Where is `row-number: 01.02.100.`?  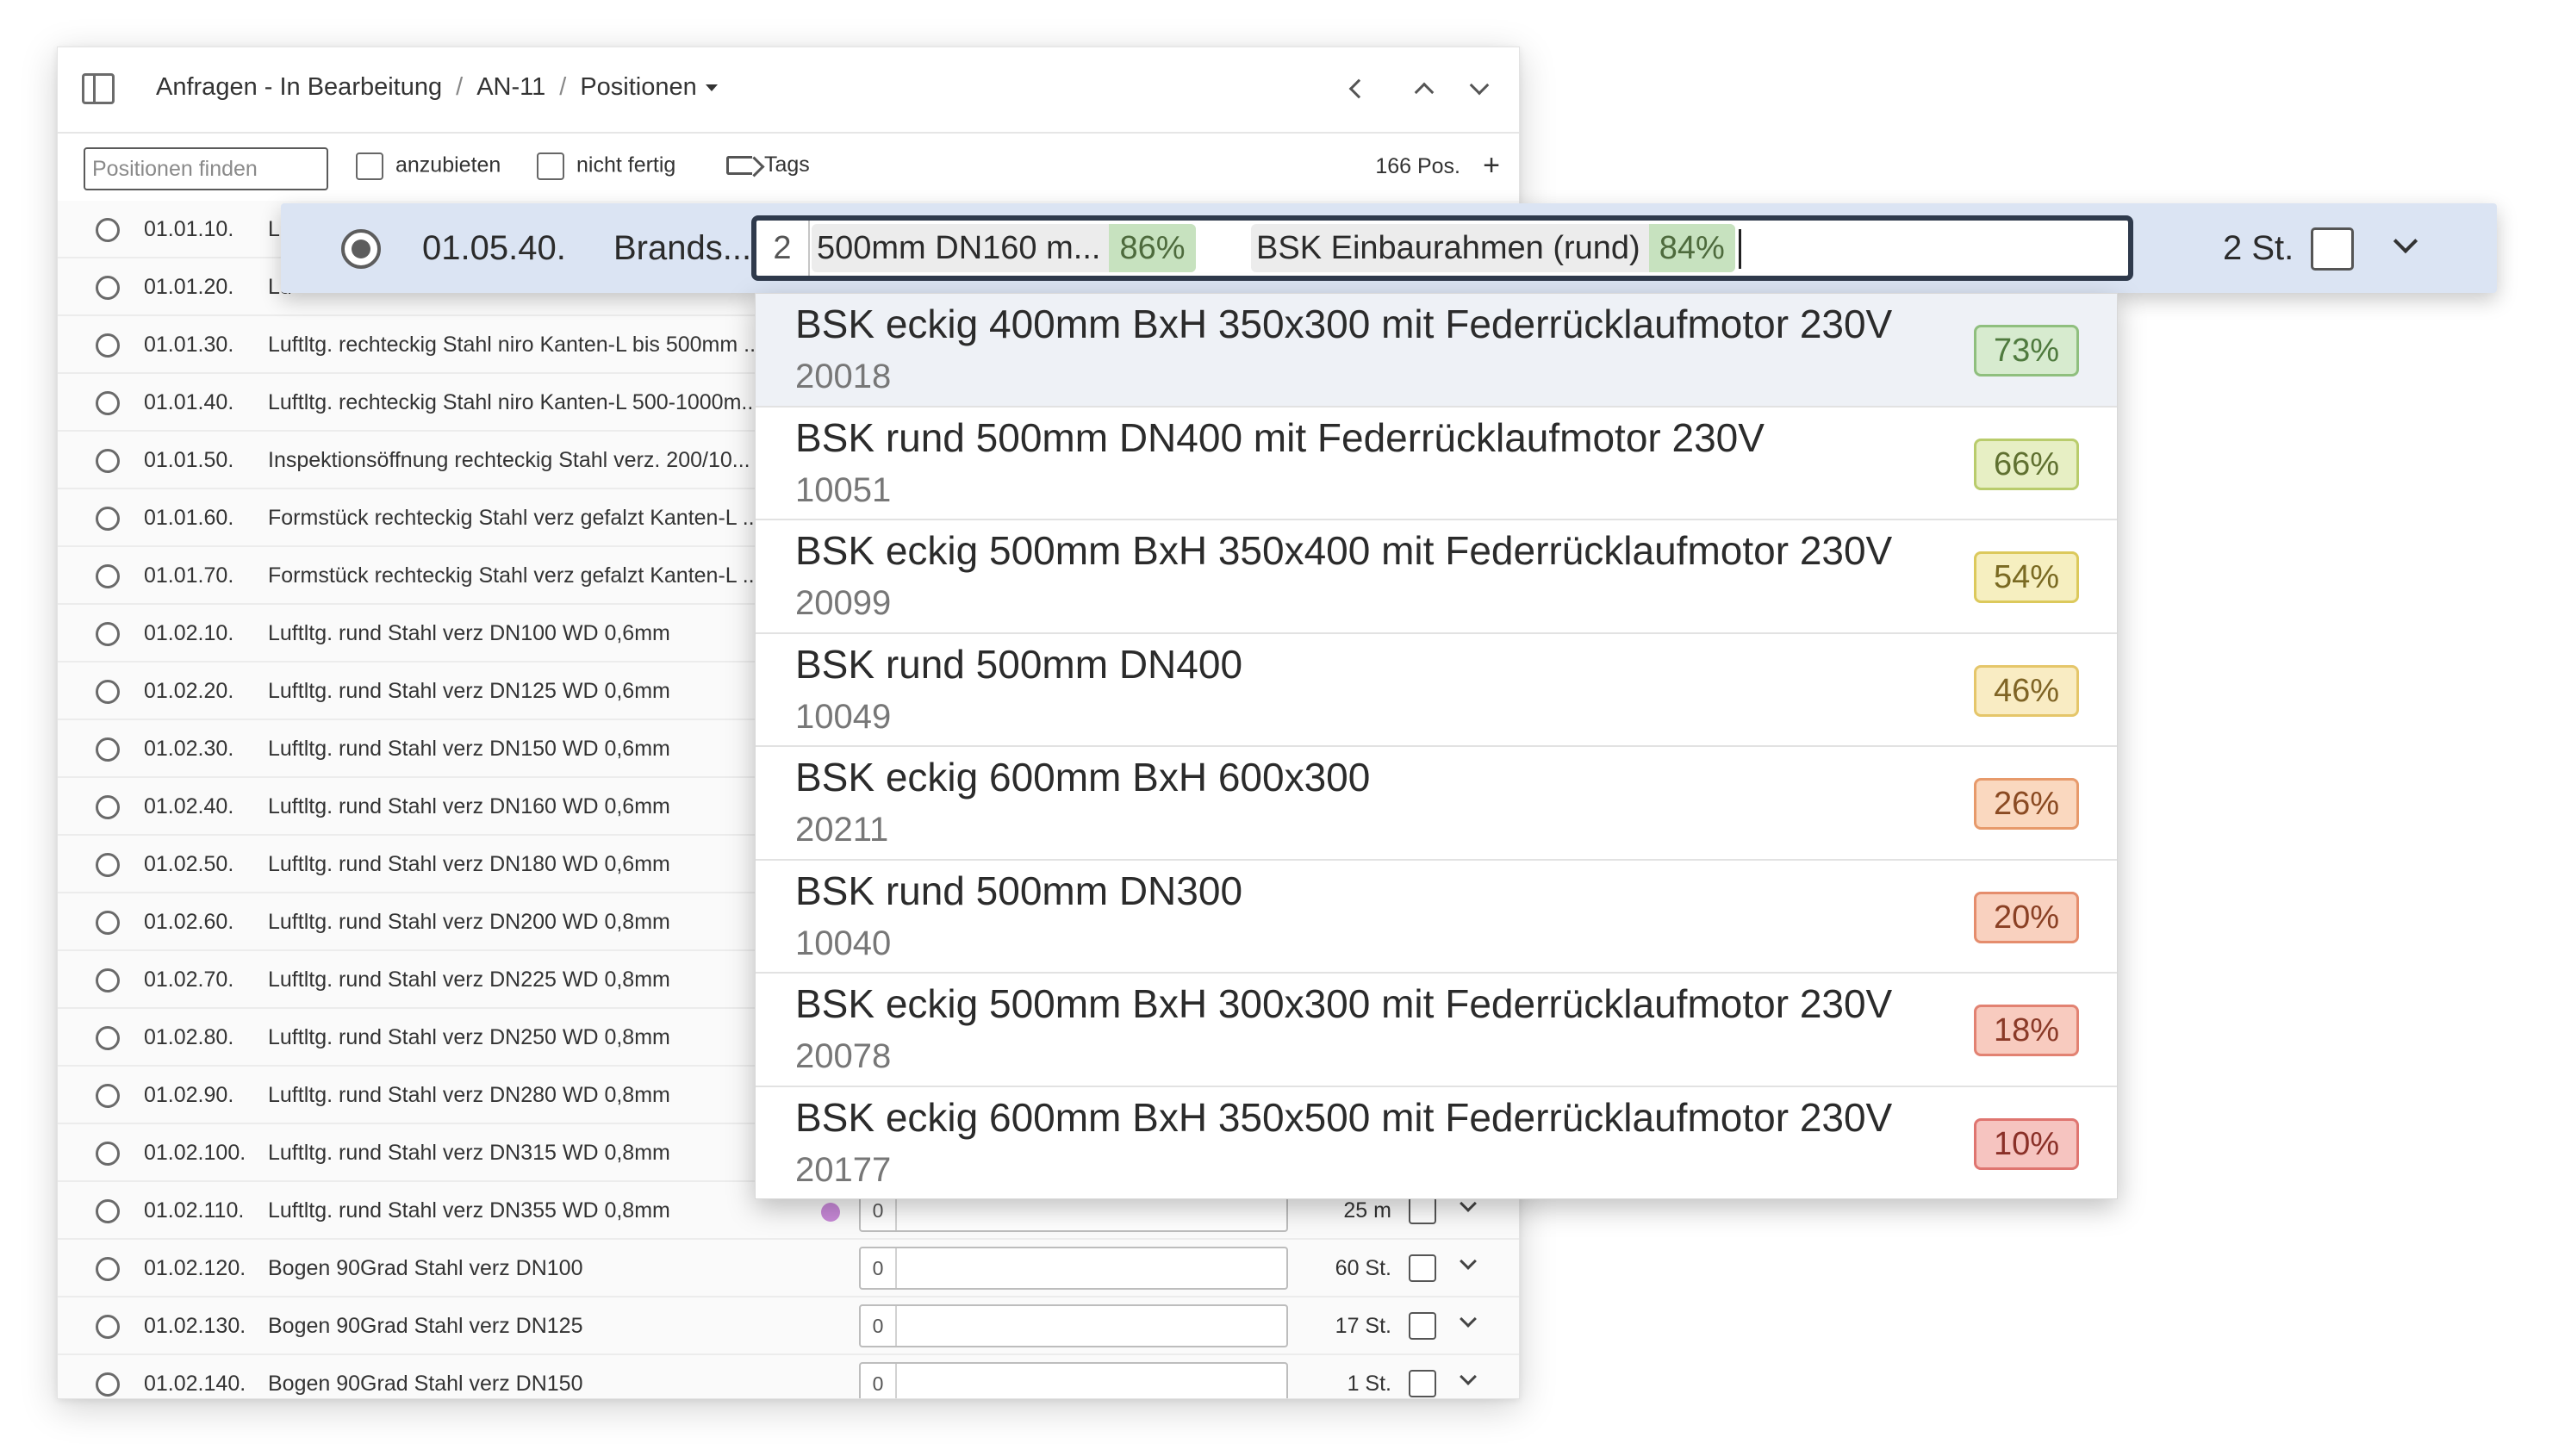
row-number: 01.02.100. is located at coordinates (195, 1153).